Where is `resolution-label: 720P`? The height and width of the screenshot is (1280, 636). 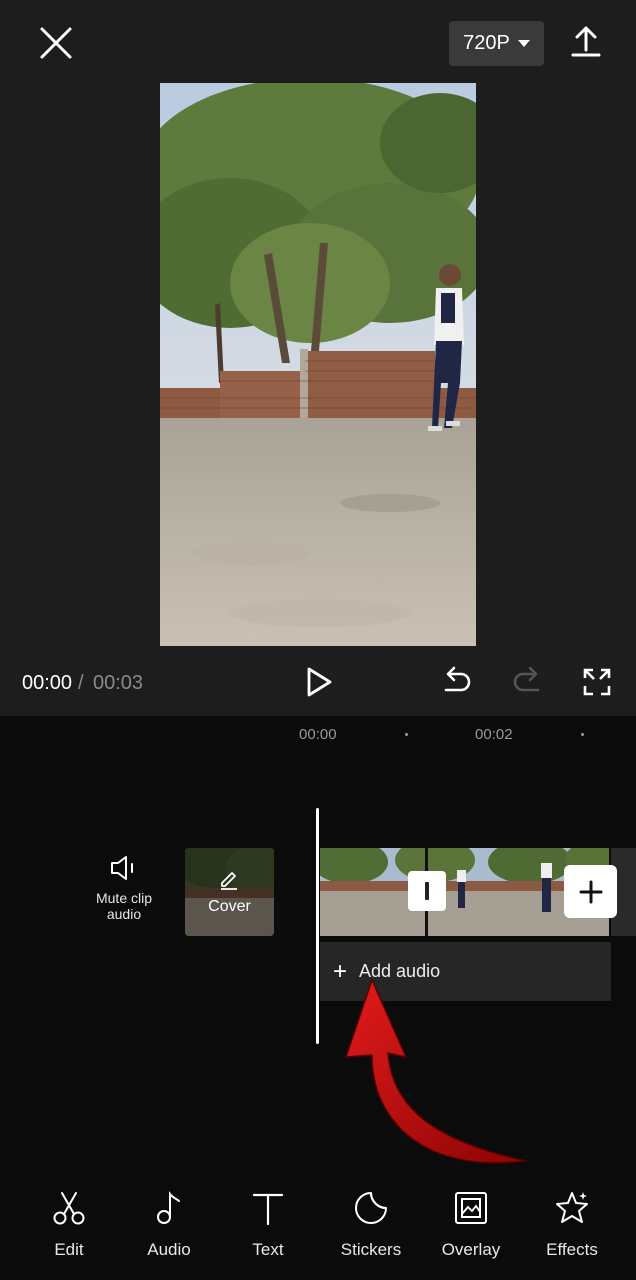
resolution-label: 720P is located at coordinates (486, 43).